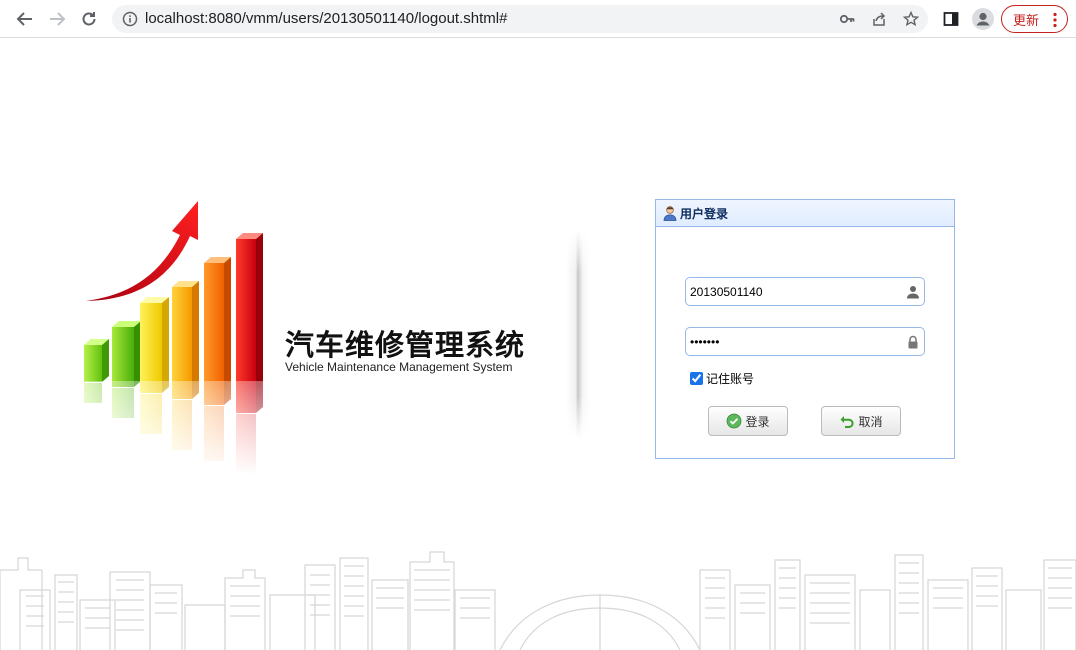 This screenshot has height=650, width=1076. What do you see at coordinates (913, 292) in the screenshot?
I see `person-icon` at bounding box center [913, 292].